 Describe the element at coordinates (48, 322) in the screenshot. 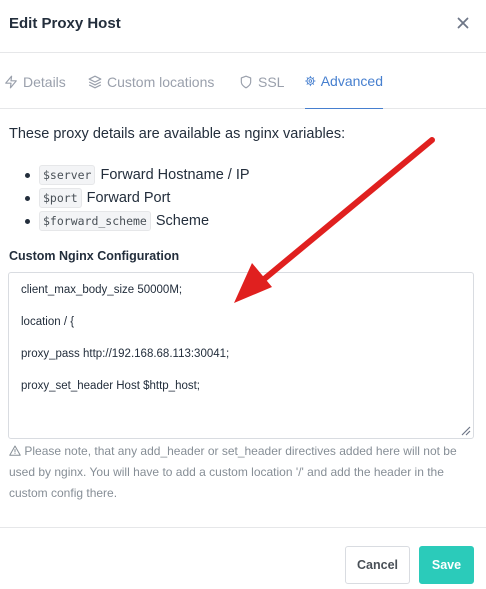

I see `config-line: location / {` at that location.